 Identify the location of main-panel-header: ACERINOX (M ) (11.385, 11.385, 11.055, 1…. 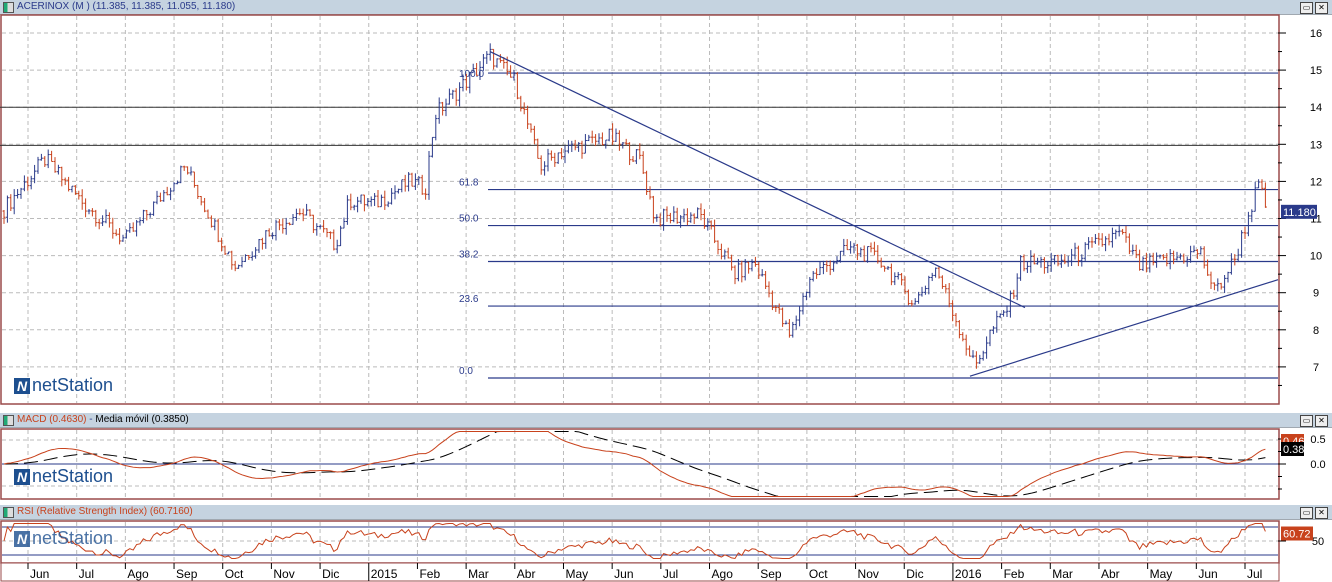
(666, 7).